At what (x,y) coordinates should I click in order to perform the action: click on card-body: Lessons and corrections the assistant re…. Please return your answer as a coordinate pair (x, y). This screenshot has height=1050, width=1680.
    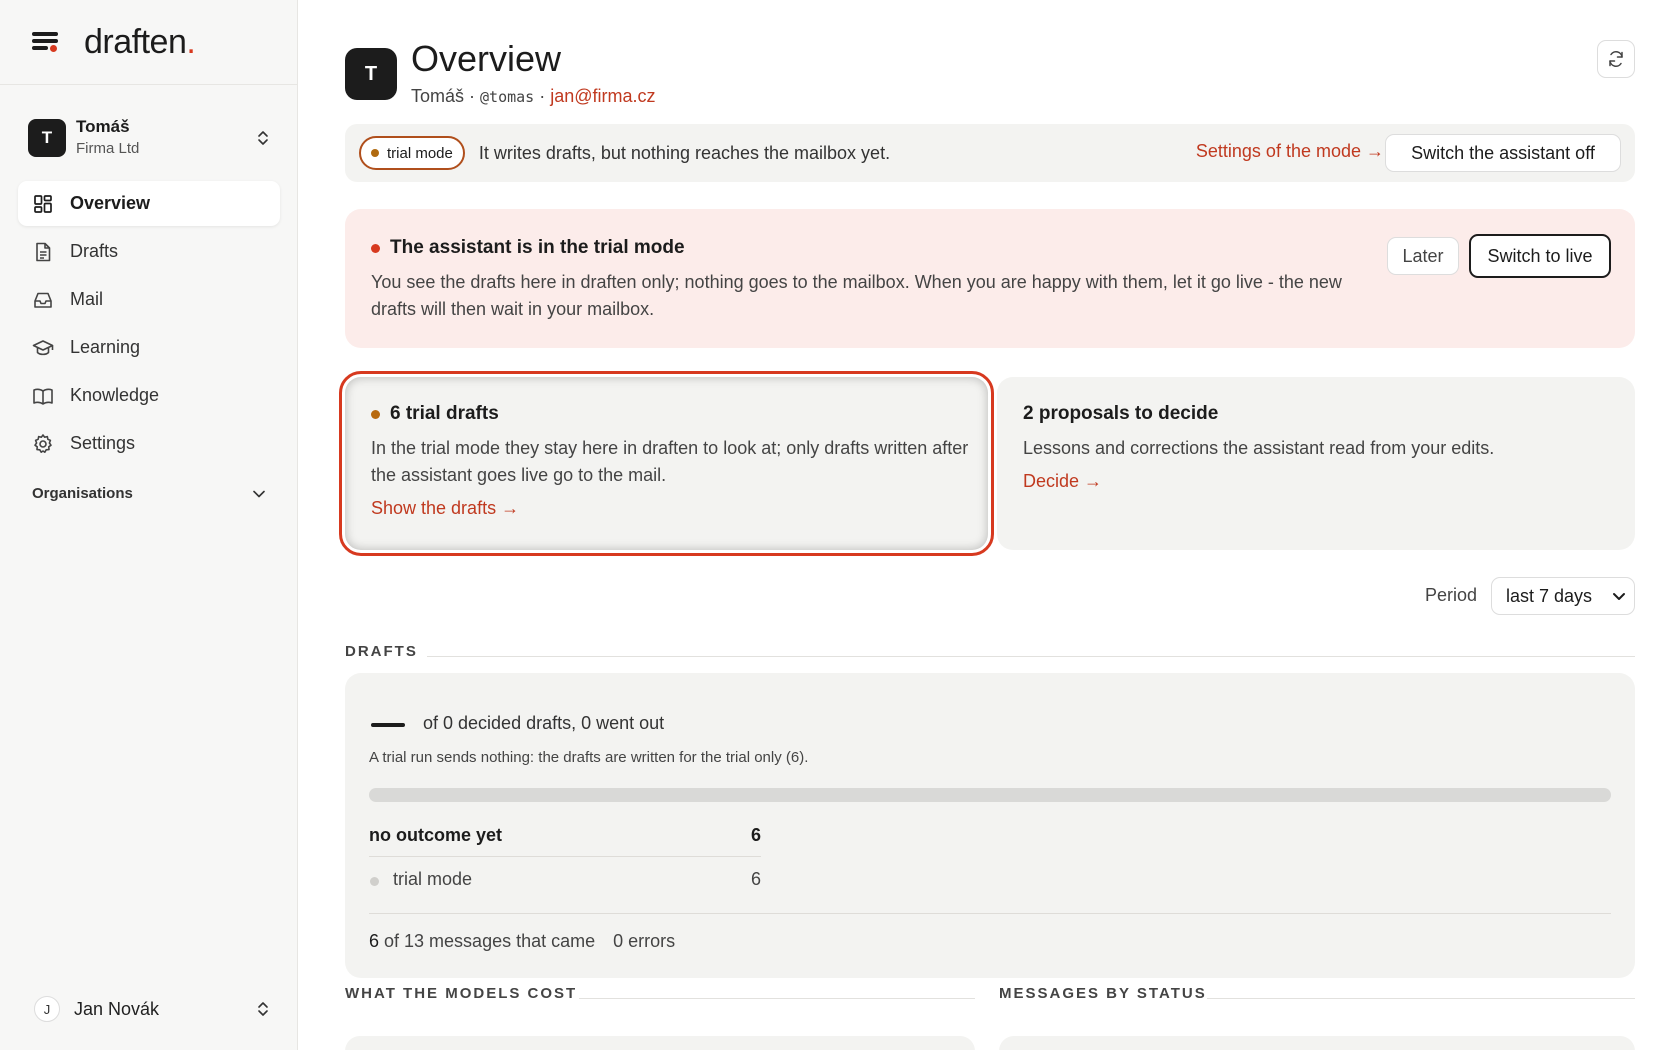
    Looking at the image, I should click on (1259, 448).